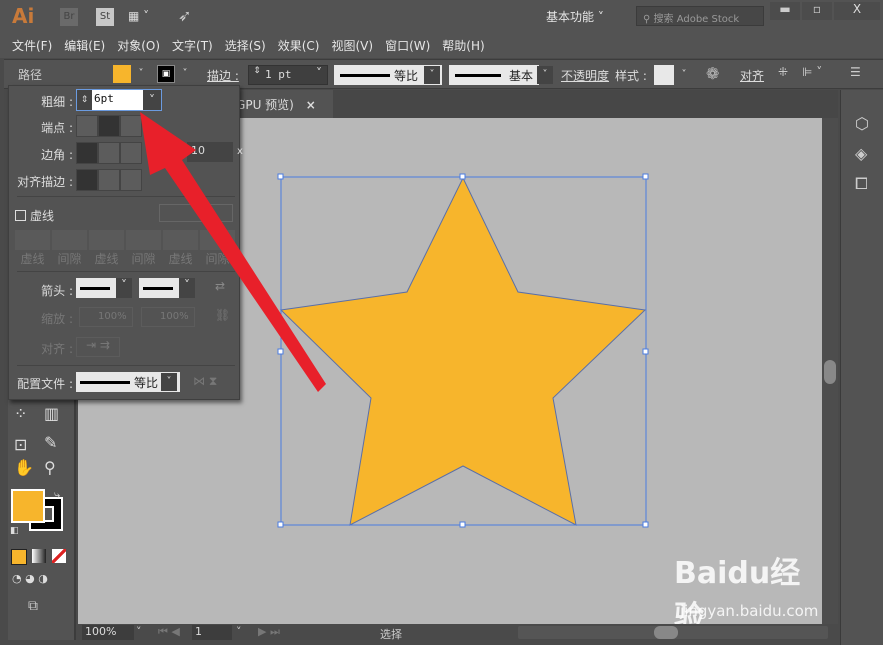  What do you see at coordinates (545, 75) in the screenshot?
I see `brush-dropdown: ˅` at bounding box center [545, 75].